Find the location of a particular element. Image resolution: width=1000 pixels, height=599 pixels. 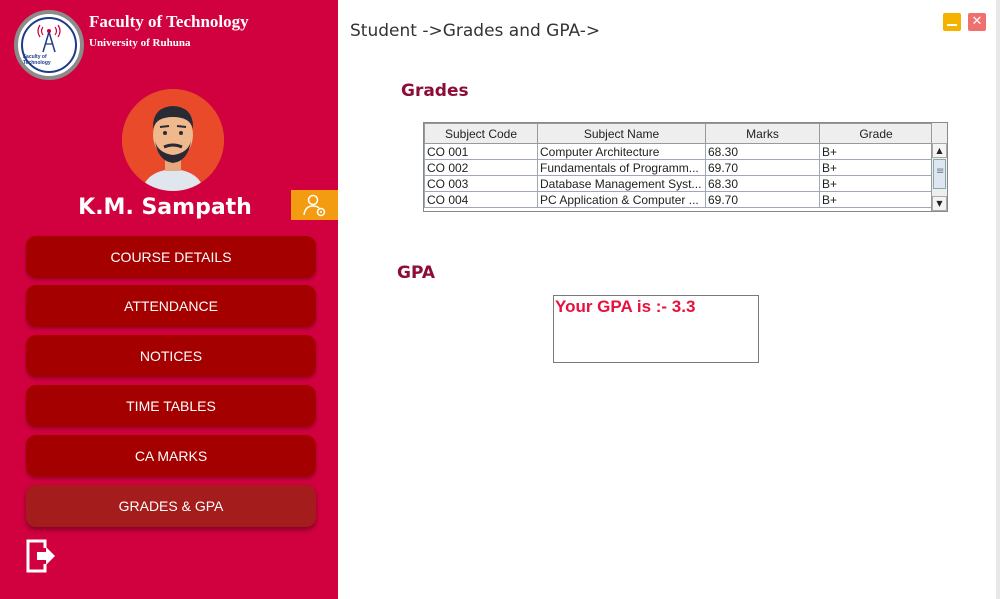

scroll-up-icon: ▲ is located at coordinates (939, 150).